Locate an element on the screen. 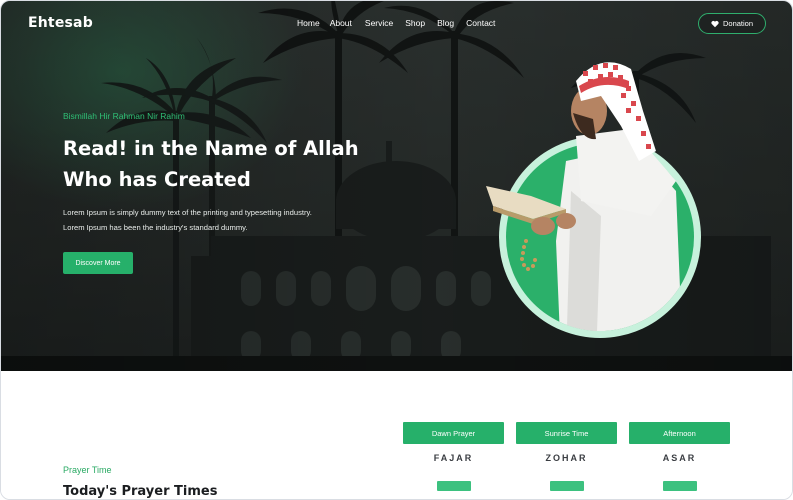  prayer-card-zohar: Sunrise Time ZOHAR is located at coordinates (566, 460).